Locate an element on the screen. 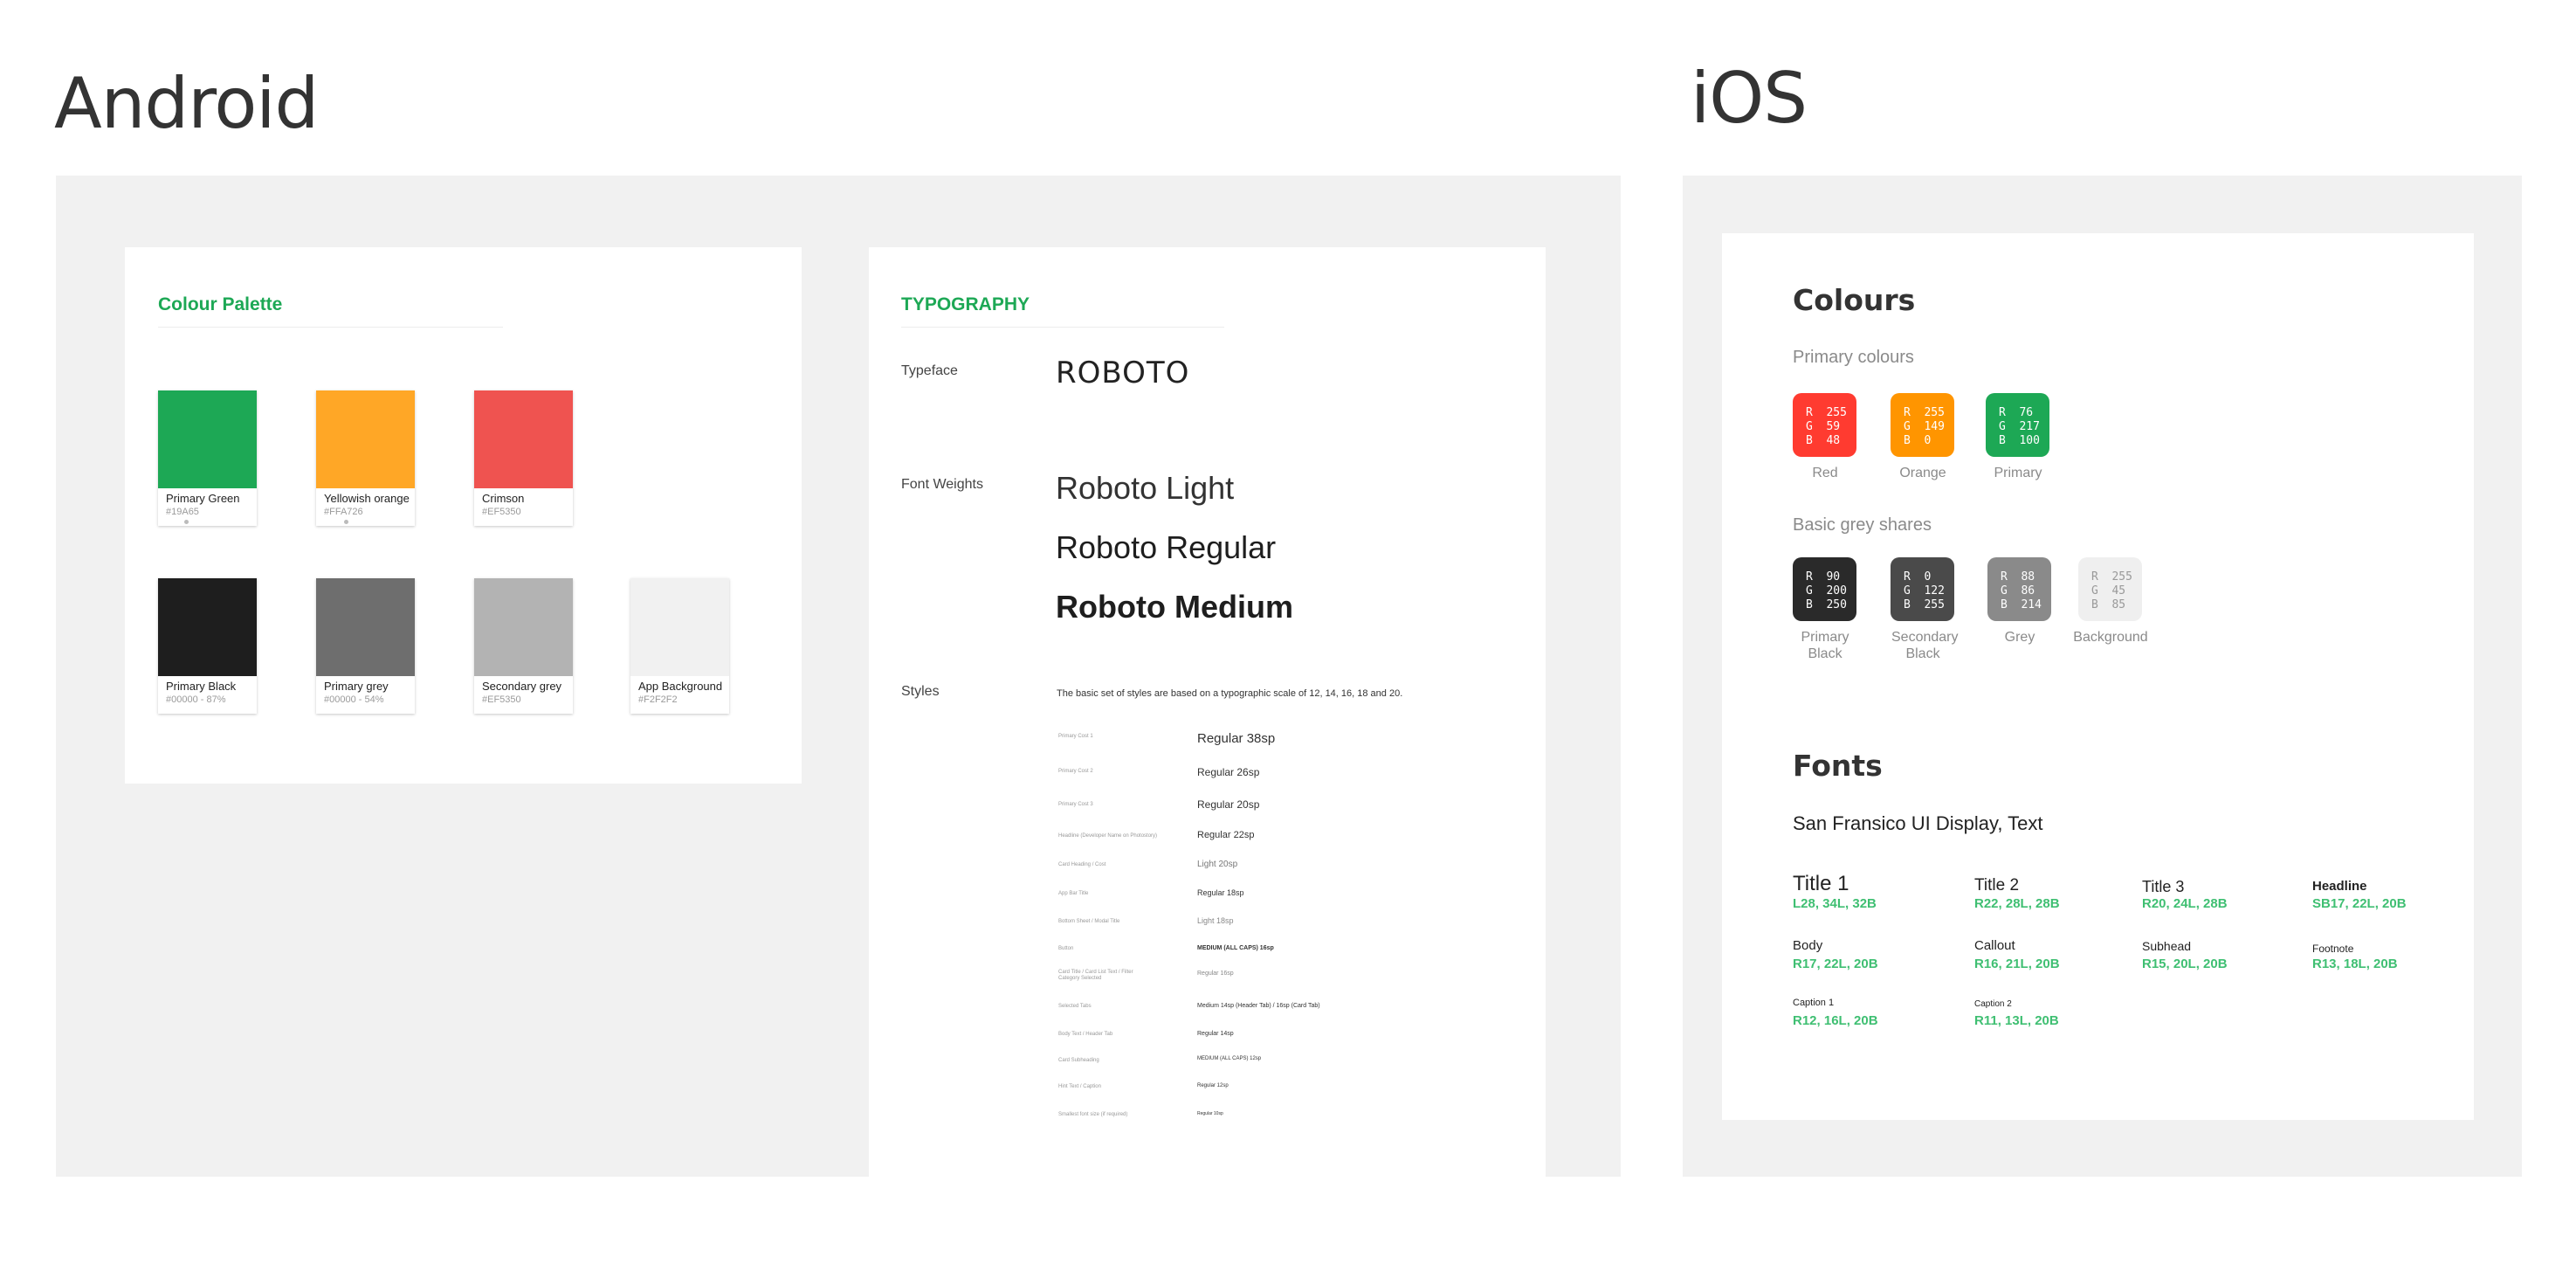 The image size is (2576, 1271). font-style-name: Title 1 is located at coordinates (1821, 883).